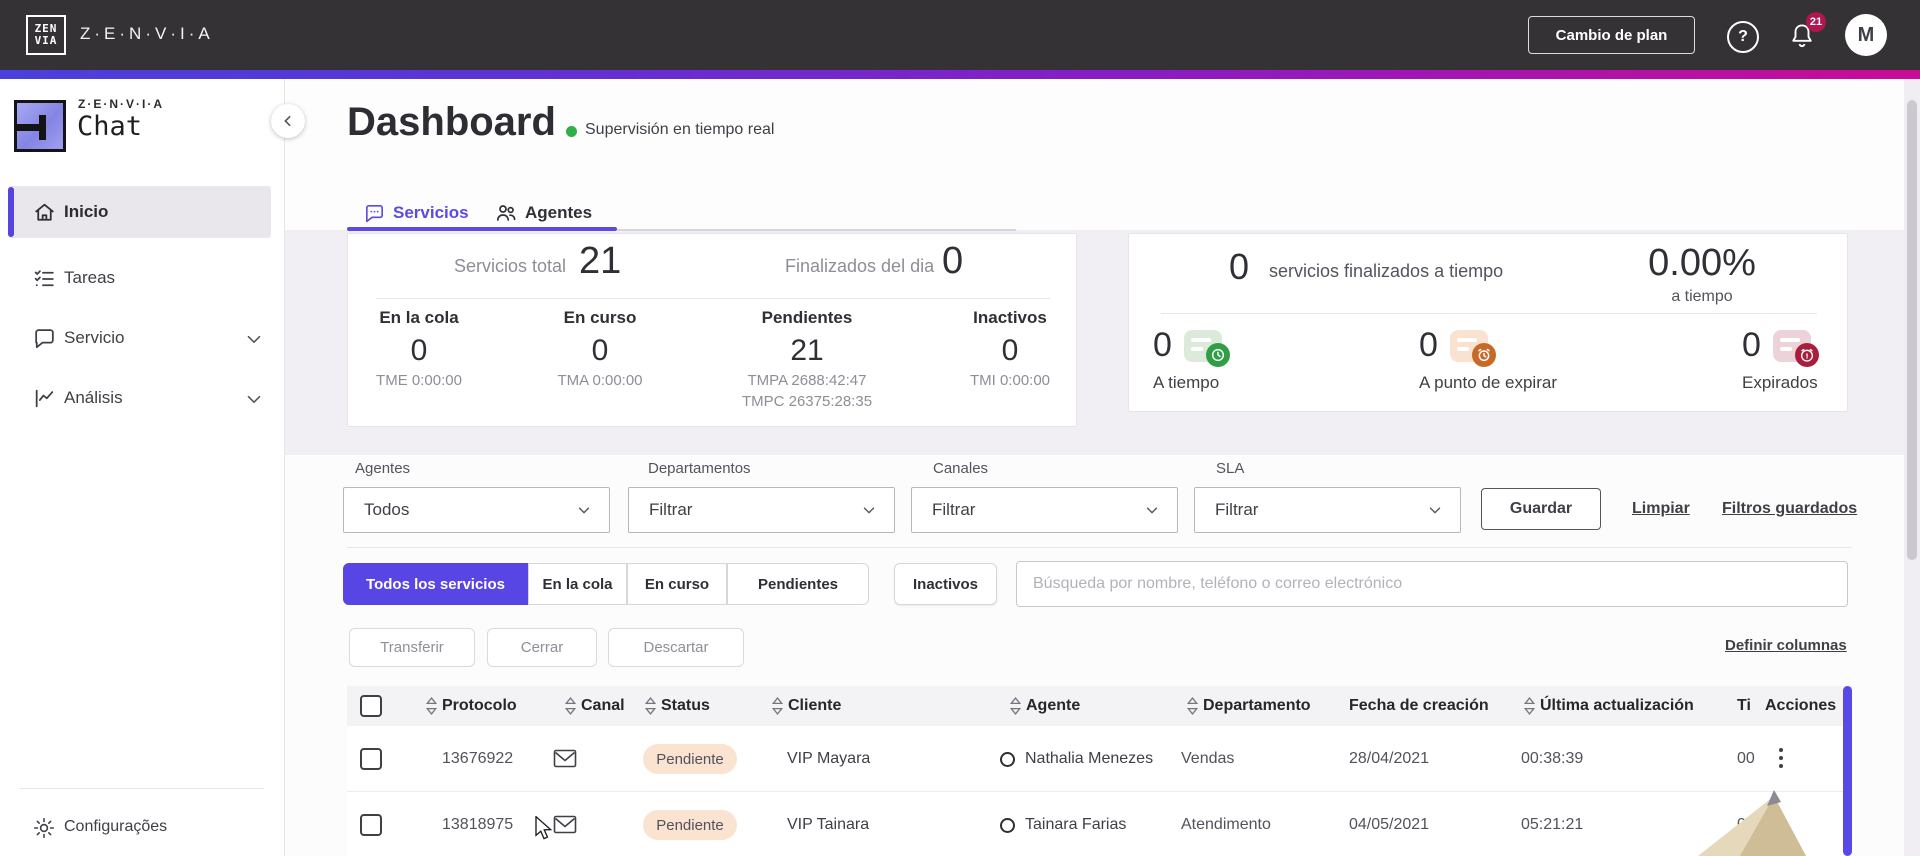 This screenshot has width=1920, height=856. I want to click on service-tab-en-curso: En curso, so click(677, 584).